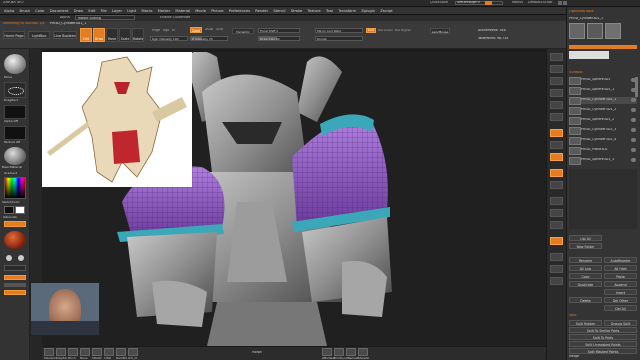 This screenshot has height=360, width=640. What do you see at coordinates (39, 11) in the screenshot?
I see `menu-color: Color` at bounding box center [39, 11].